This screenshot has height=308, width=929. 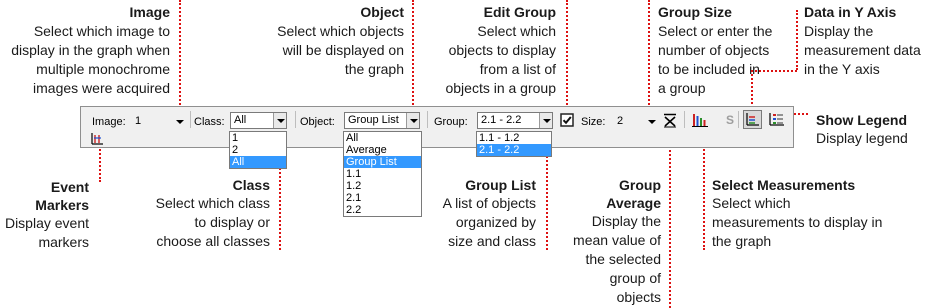 What do you see at coordinates (343, 50) in the screenshot?
I see `annotation-line: will be displayed on` at bounding box center [343, 50].